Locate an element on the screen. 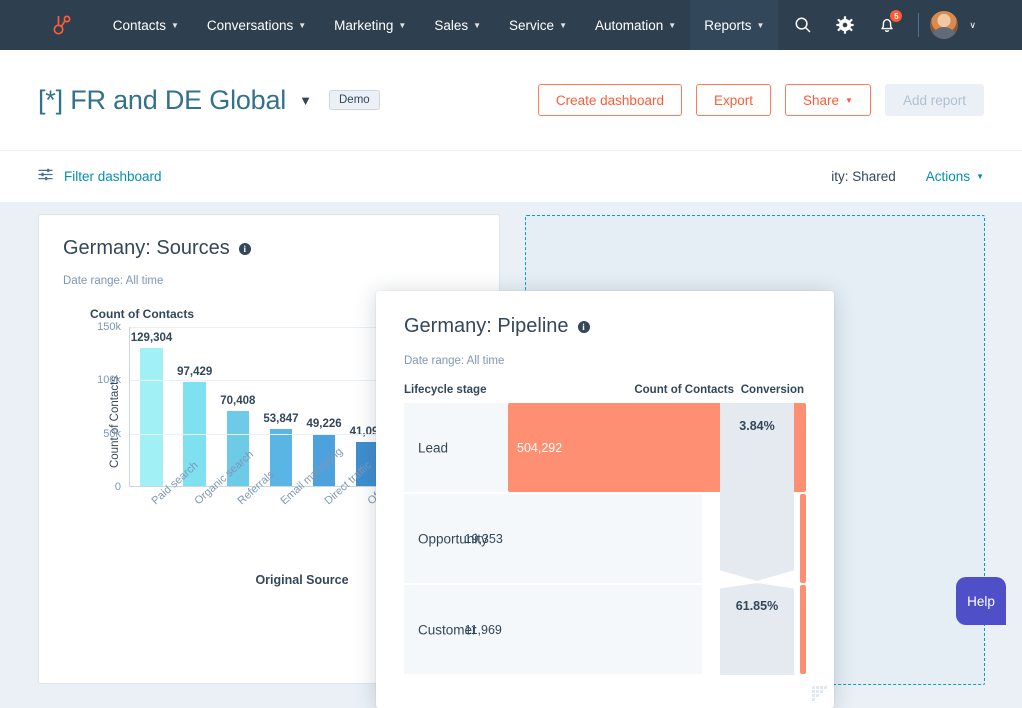 This screenshot has width=1022, height=708. card-header: Germany: Sources i is located at coordinates (269, 248).